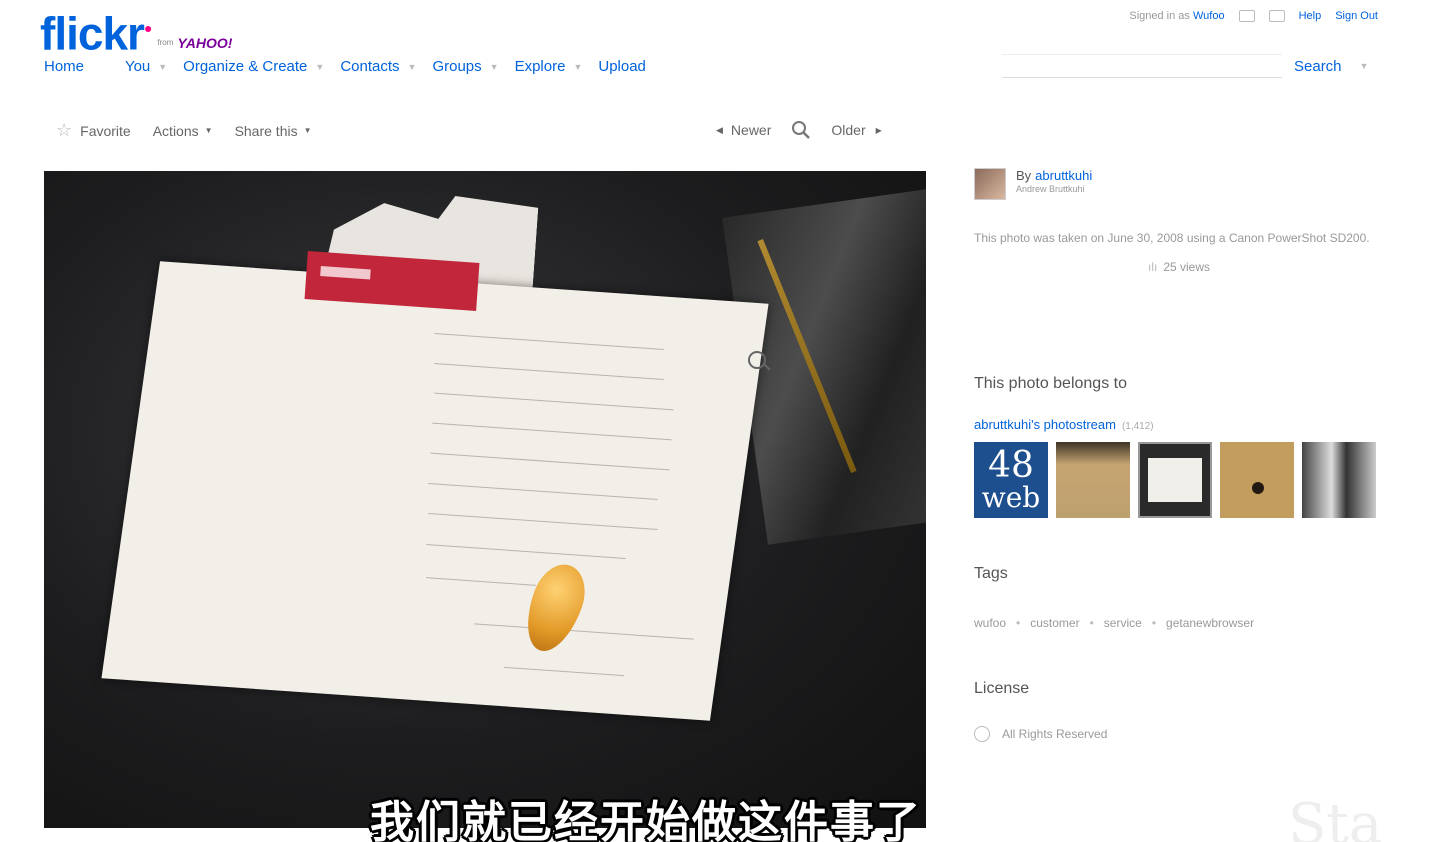  I want to click on avatar, so click(990, 184).